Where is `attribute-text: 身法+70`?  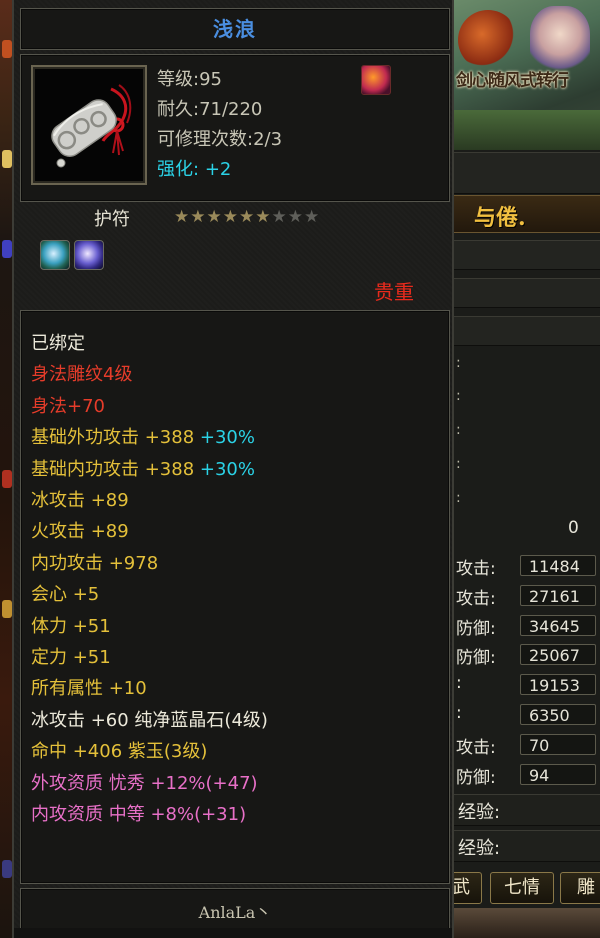 attribute-text: 身法+70 is located at coordinates (68, 406).